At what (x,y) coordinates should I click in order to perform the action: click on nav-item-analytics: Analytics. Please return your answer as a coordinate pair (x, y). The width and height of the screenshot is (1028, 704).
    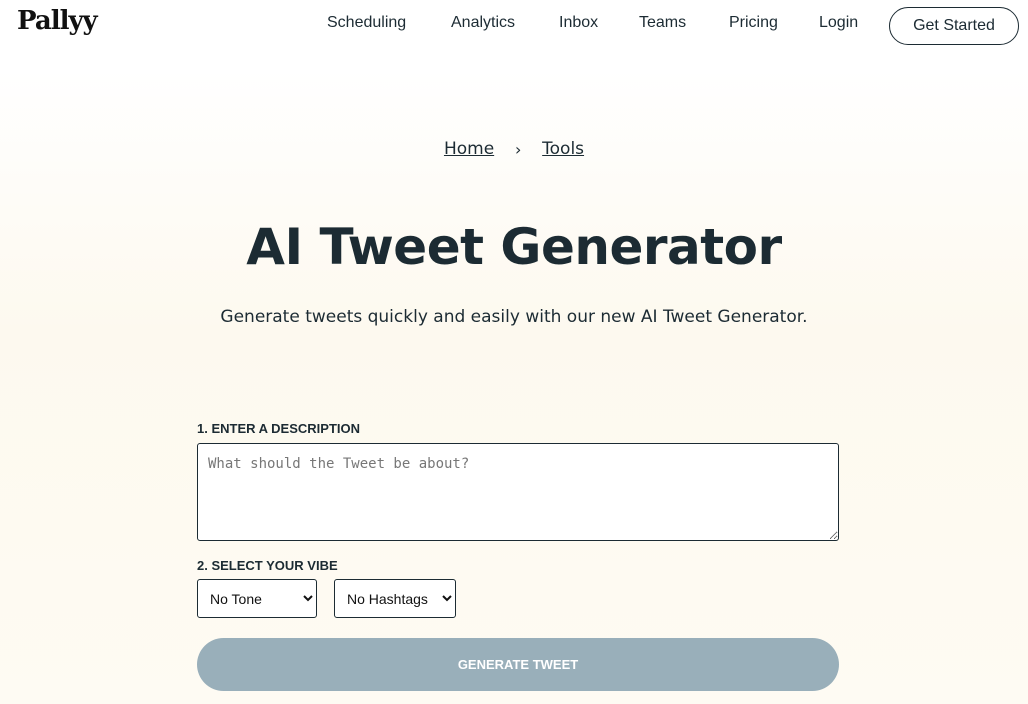
    Looking at the image, I should click on (483, 23).